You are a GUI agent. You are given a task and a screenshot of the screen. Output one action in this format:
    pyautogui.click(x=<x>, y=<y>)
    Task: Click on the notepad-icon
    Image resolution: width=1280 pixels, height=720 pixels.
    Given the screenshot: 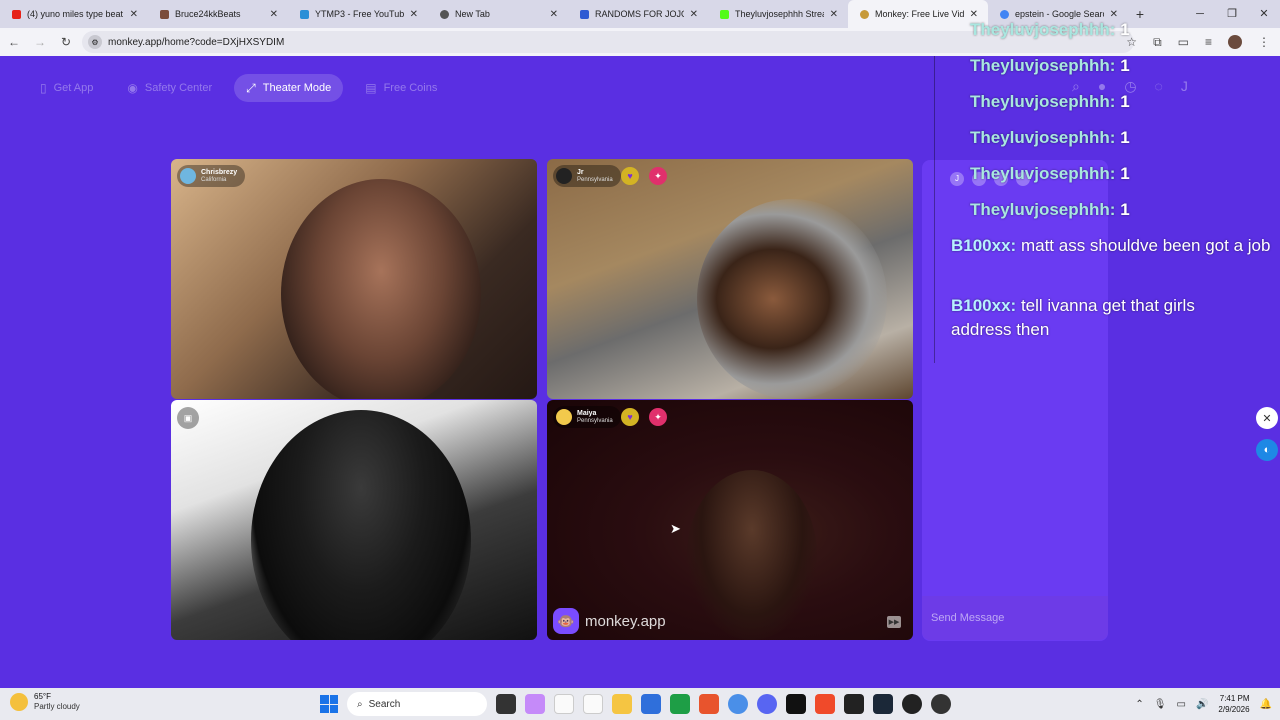 What is the action you would take?
    pyautogui.click(x=564, y=704)
    